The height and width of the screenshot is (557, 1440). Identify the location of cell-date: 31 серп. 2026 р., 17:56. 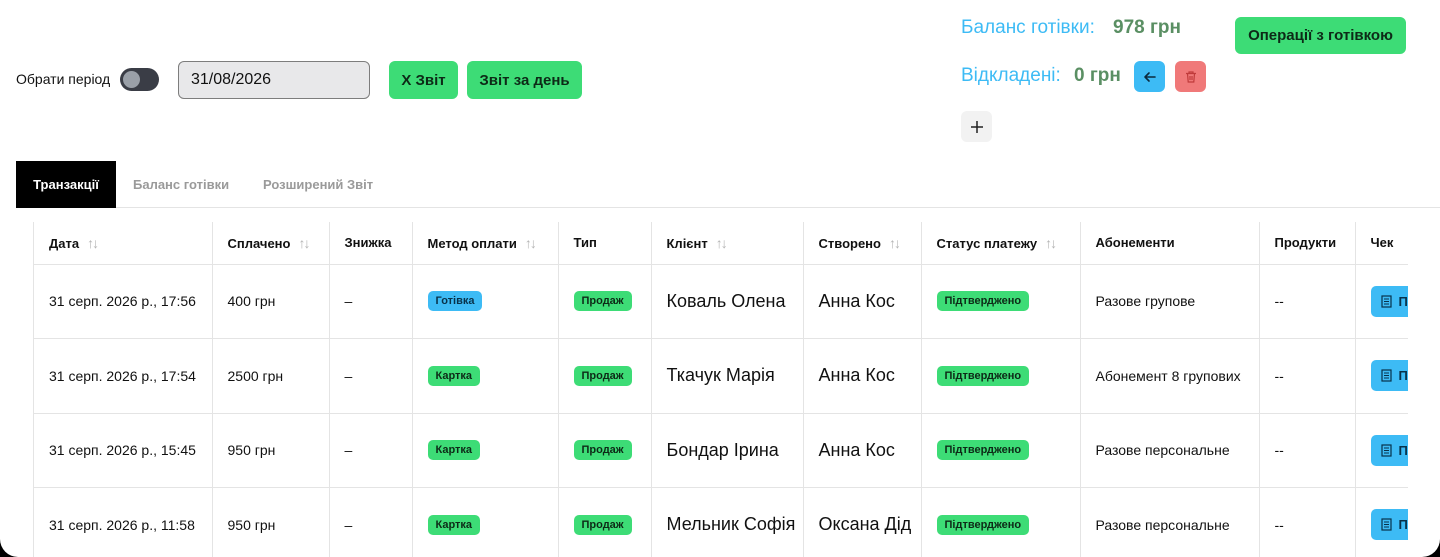
(123, 301).